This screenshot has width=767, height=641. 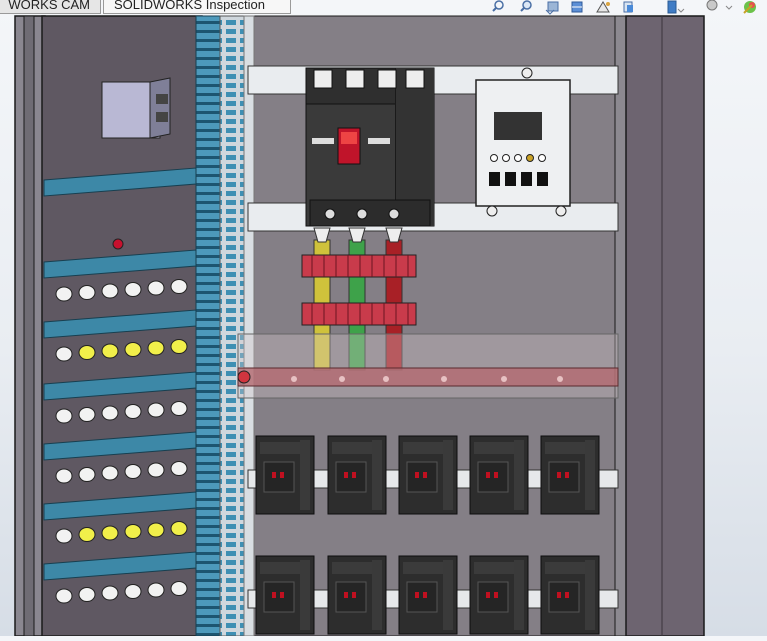 What do you see at coordinates (552, 8) in the screenshot?
I see `previous-view-icon` at bounding box center [552, 8].